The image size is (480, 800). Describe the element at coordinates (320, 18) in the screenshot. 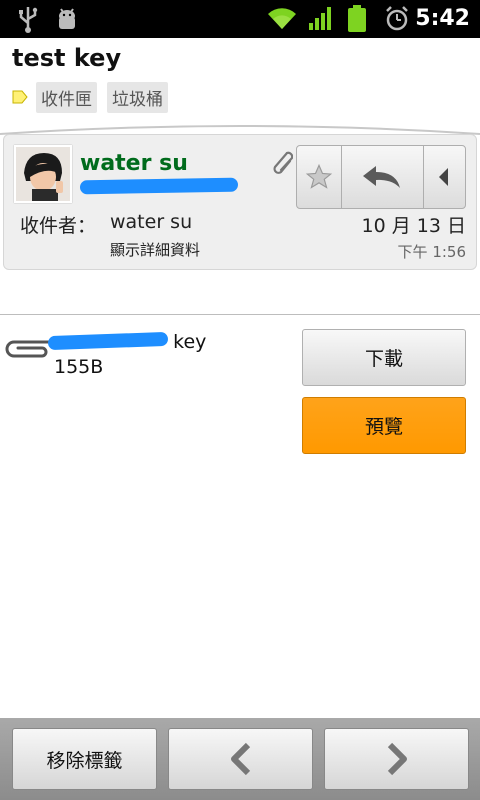

I see `signal-icon` at that location.